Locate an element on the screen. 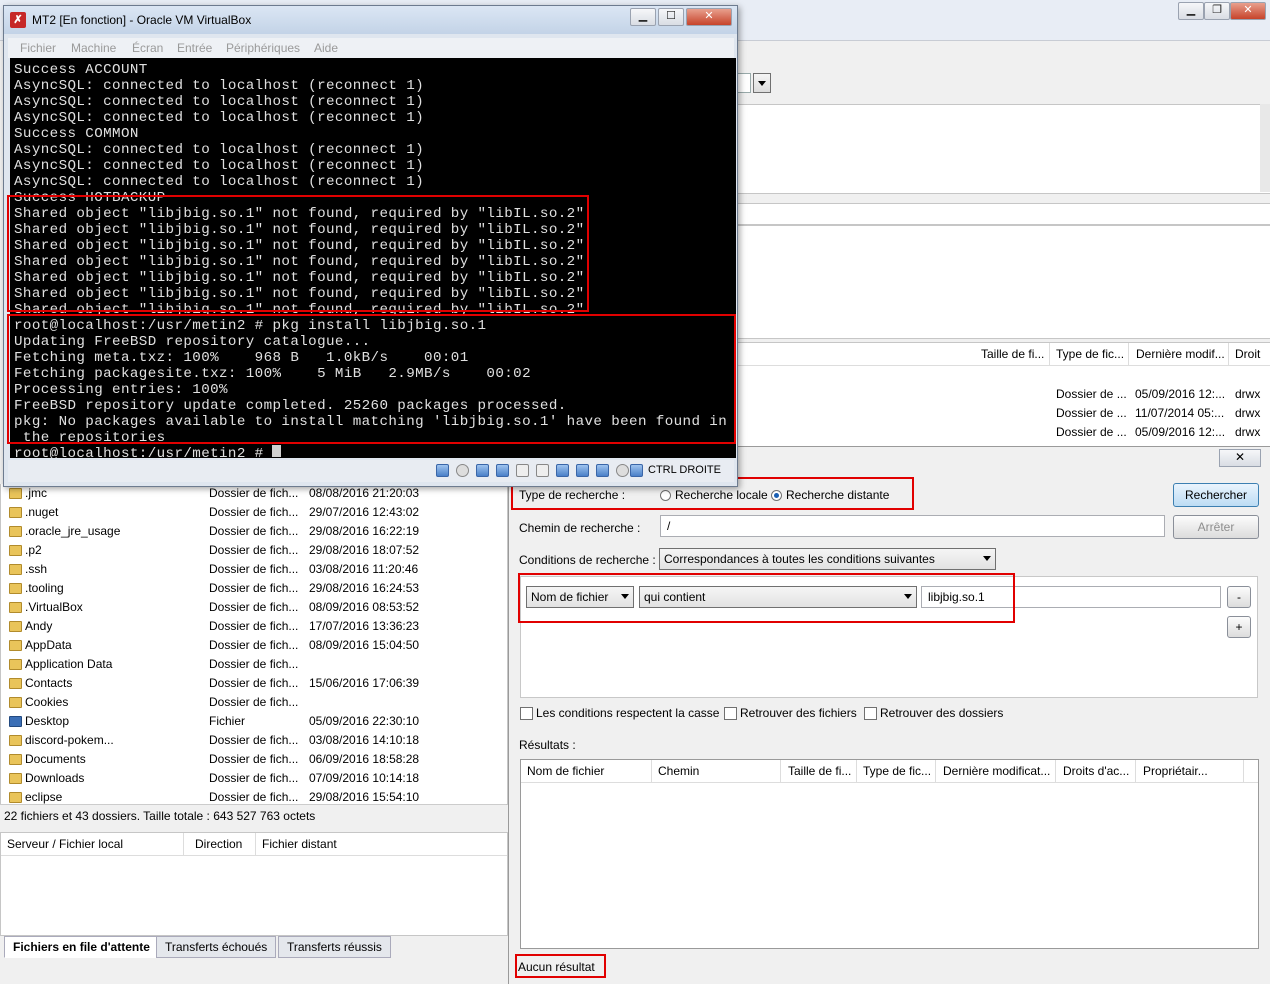  radio-remote-search is located at coordinates (776, 495).